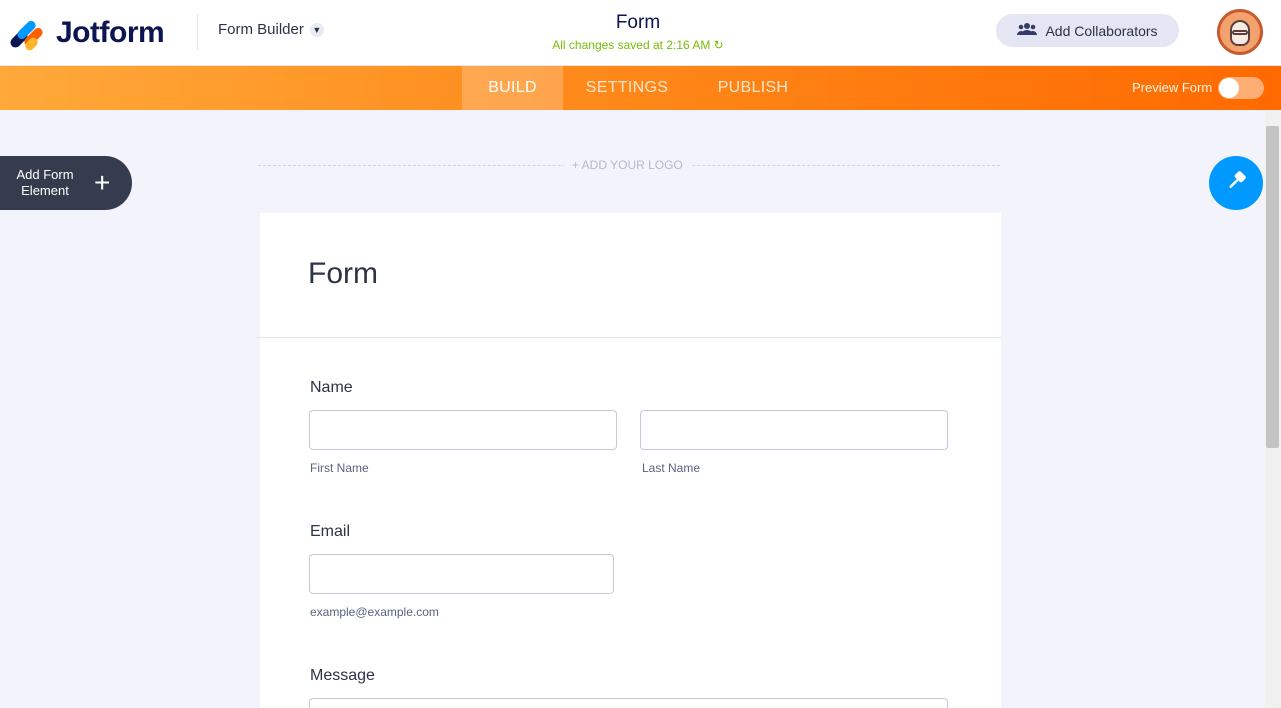 Image resolution: width=1281 pixels, height=708 pixels. Describe the element at coordinates (671, 468) in the screenshot. I see `last-name-sublabel: Last Name` at that location.